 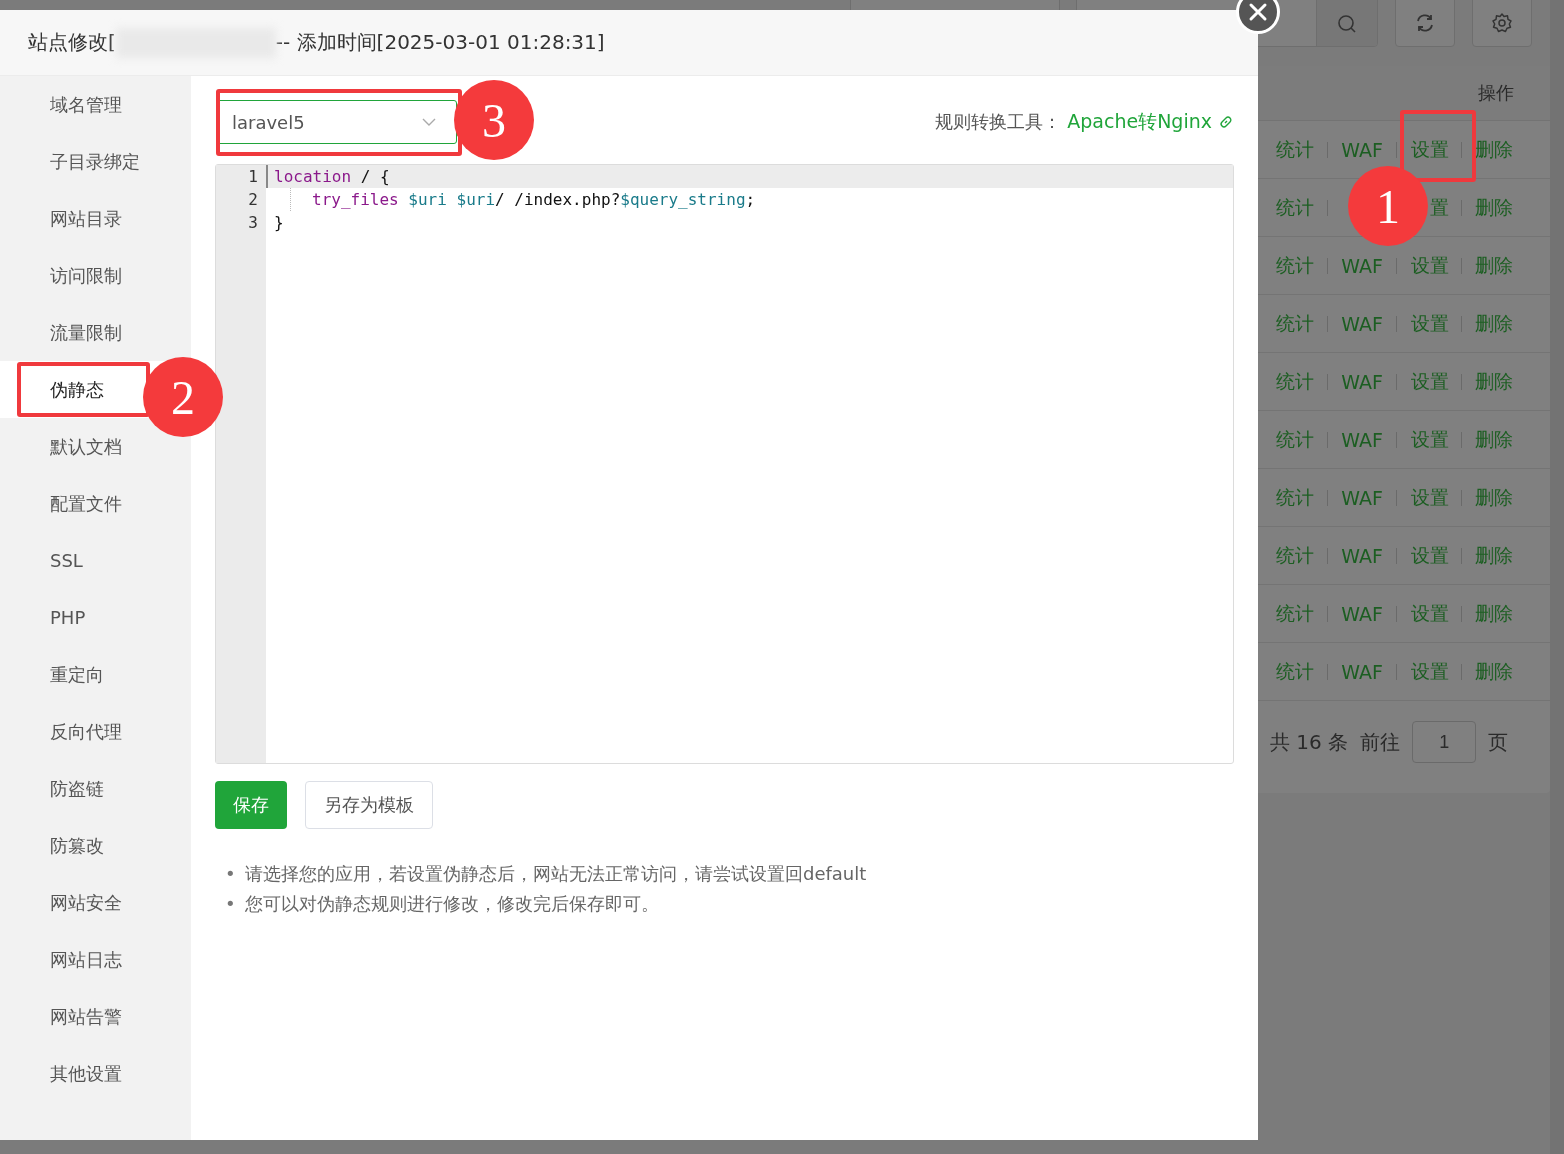 What do you see at coordinates (253, 222) in the screenshot?
I see `line-number: 3` at bounding box center [253, 222].